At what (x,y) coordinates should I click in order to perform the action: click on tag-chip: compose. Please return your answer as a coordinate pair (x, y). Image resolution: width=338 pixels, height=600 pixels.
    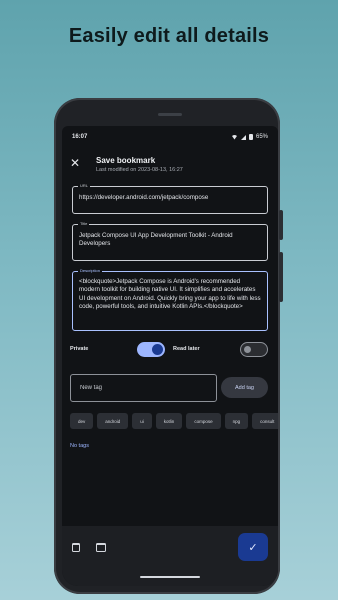
    Looking at the image, I should click on (203, 421).